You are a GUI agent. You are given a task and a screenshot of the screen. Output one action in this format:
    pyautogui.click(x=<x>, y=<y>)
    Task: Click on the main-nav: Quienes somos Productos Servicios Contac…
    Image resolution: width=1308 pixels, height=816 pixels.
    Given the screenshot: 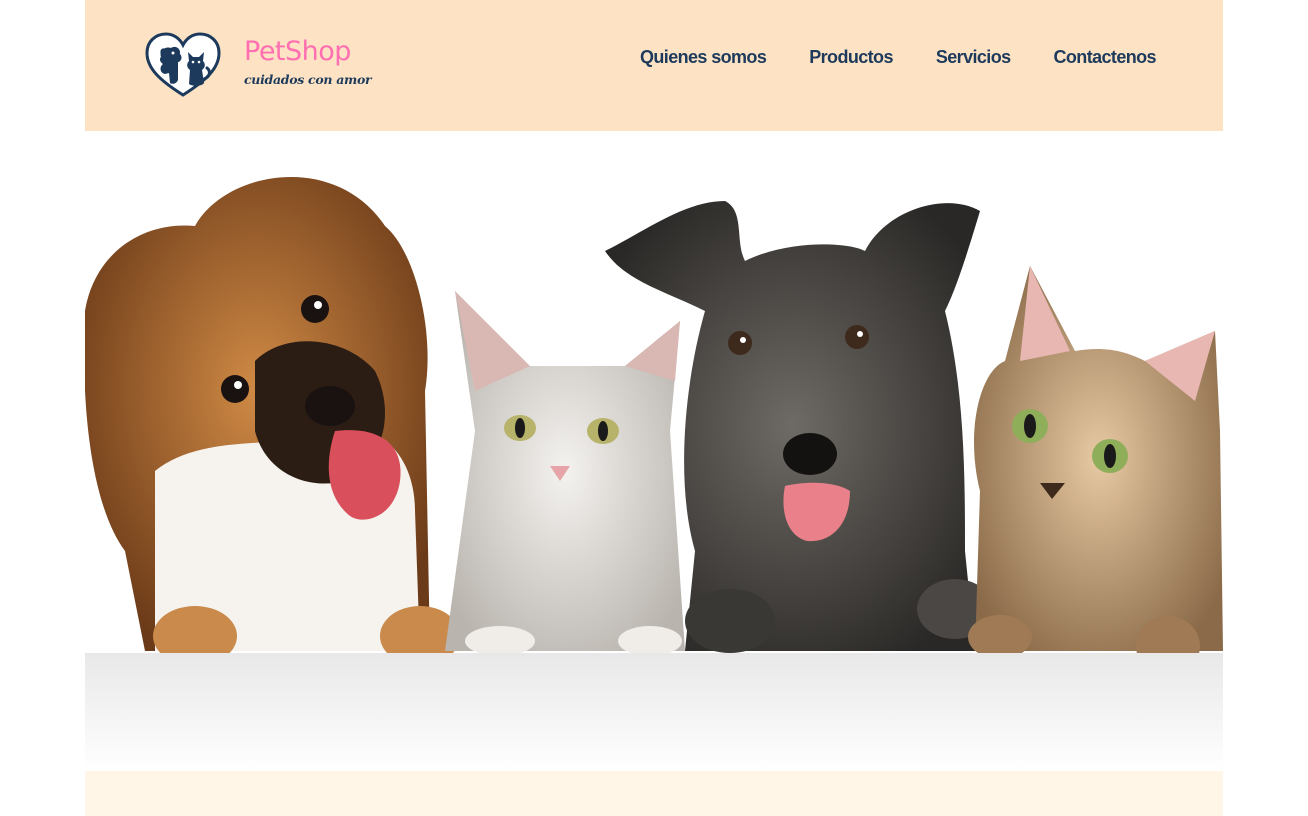 What is the action you would take?
    pyautogui.click(x=898, y=57)
    